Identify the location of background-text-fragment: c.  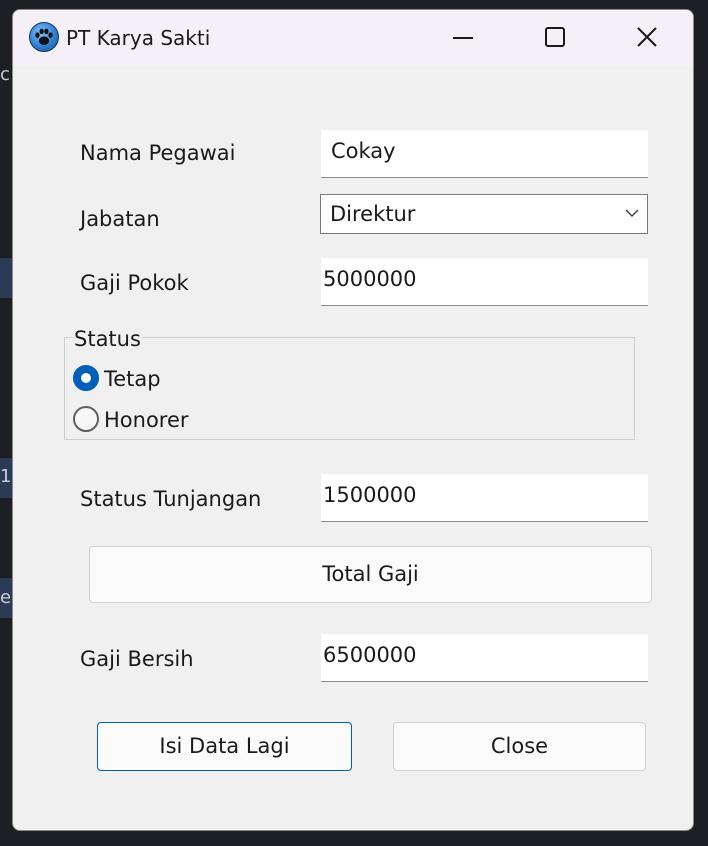
(5, 74).